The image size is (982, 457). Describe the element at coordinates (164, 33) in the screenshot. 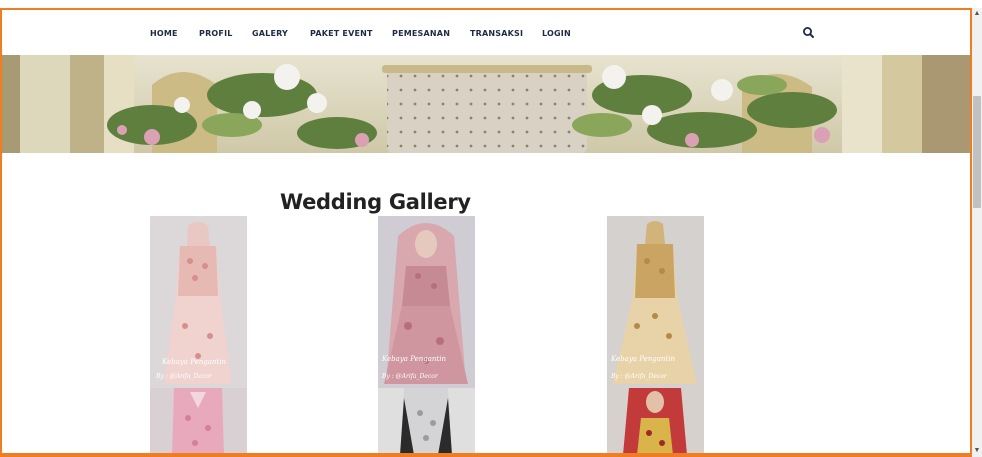

I see `nav-home: HOME` at that location.